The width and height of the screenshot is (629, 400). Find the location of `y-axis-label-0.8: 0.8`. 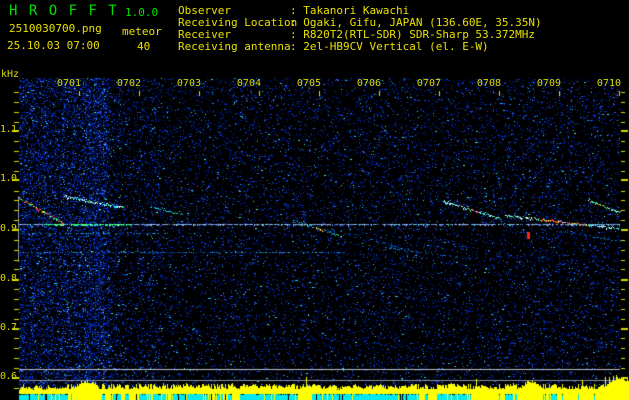

y-axis-label-0.8: 0.8 is located at coordinates (8, 278).